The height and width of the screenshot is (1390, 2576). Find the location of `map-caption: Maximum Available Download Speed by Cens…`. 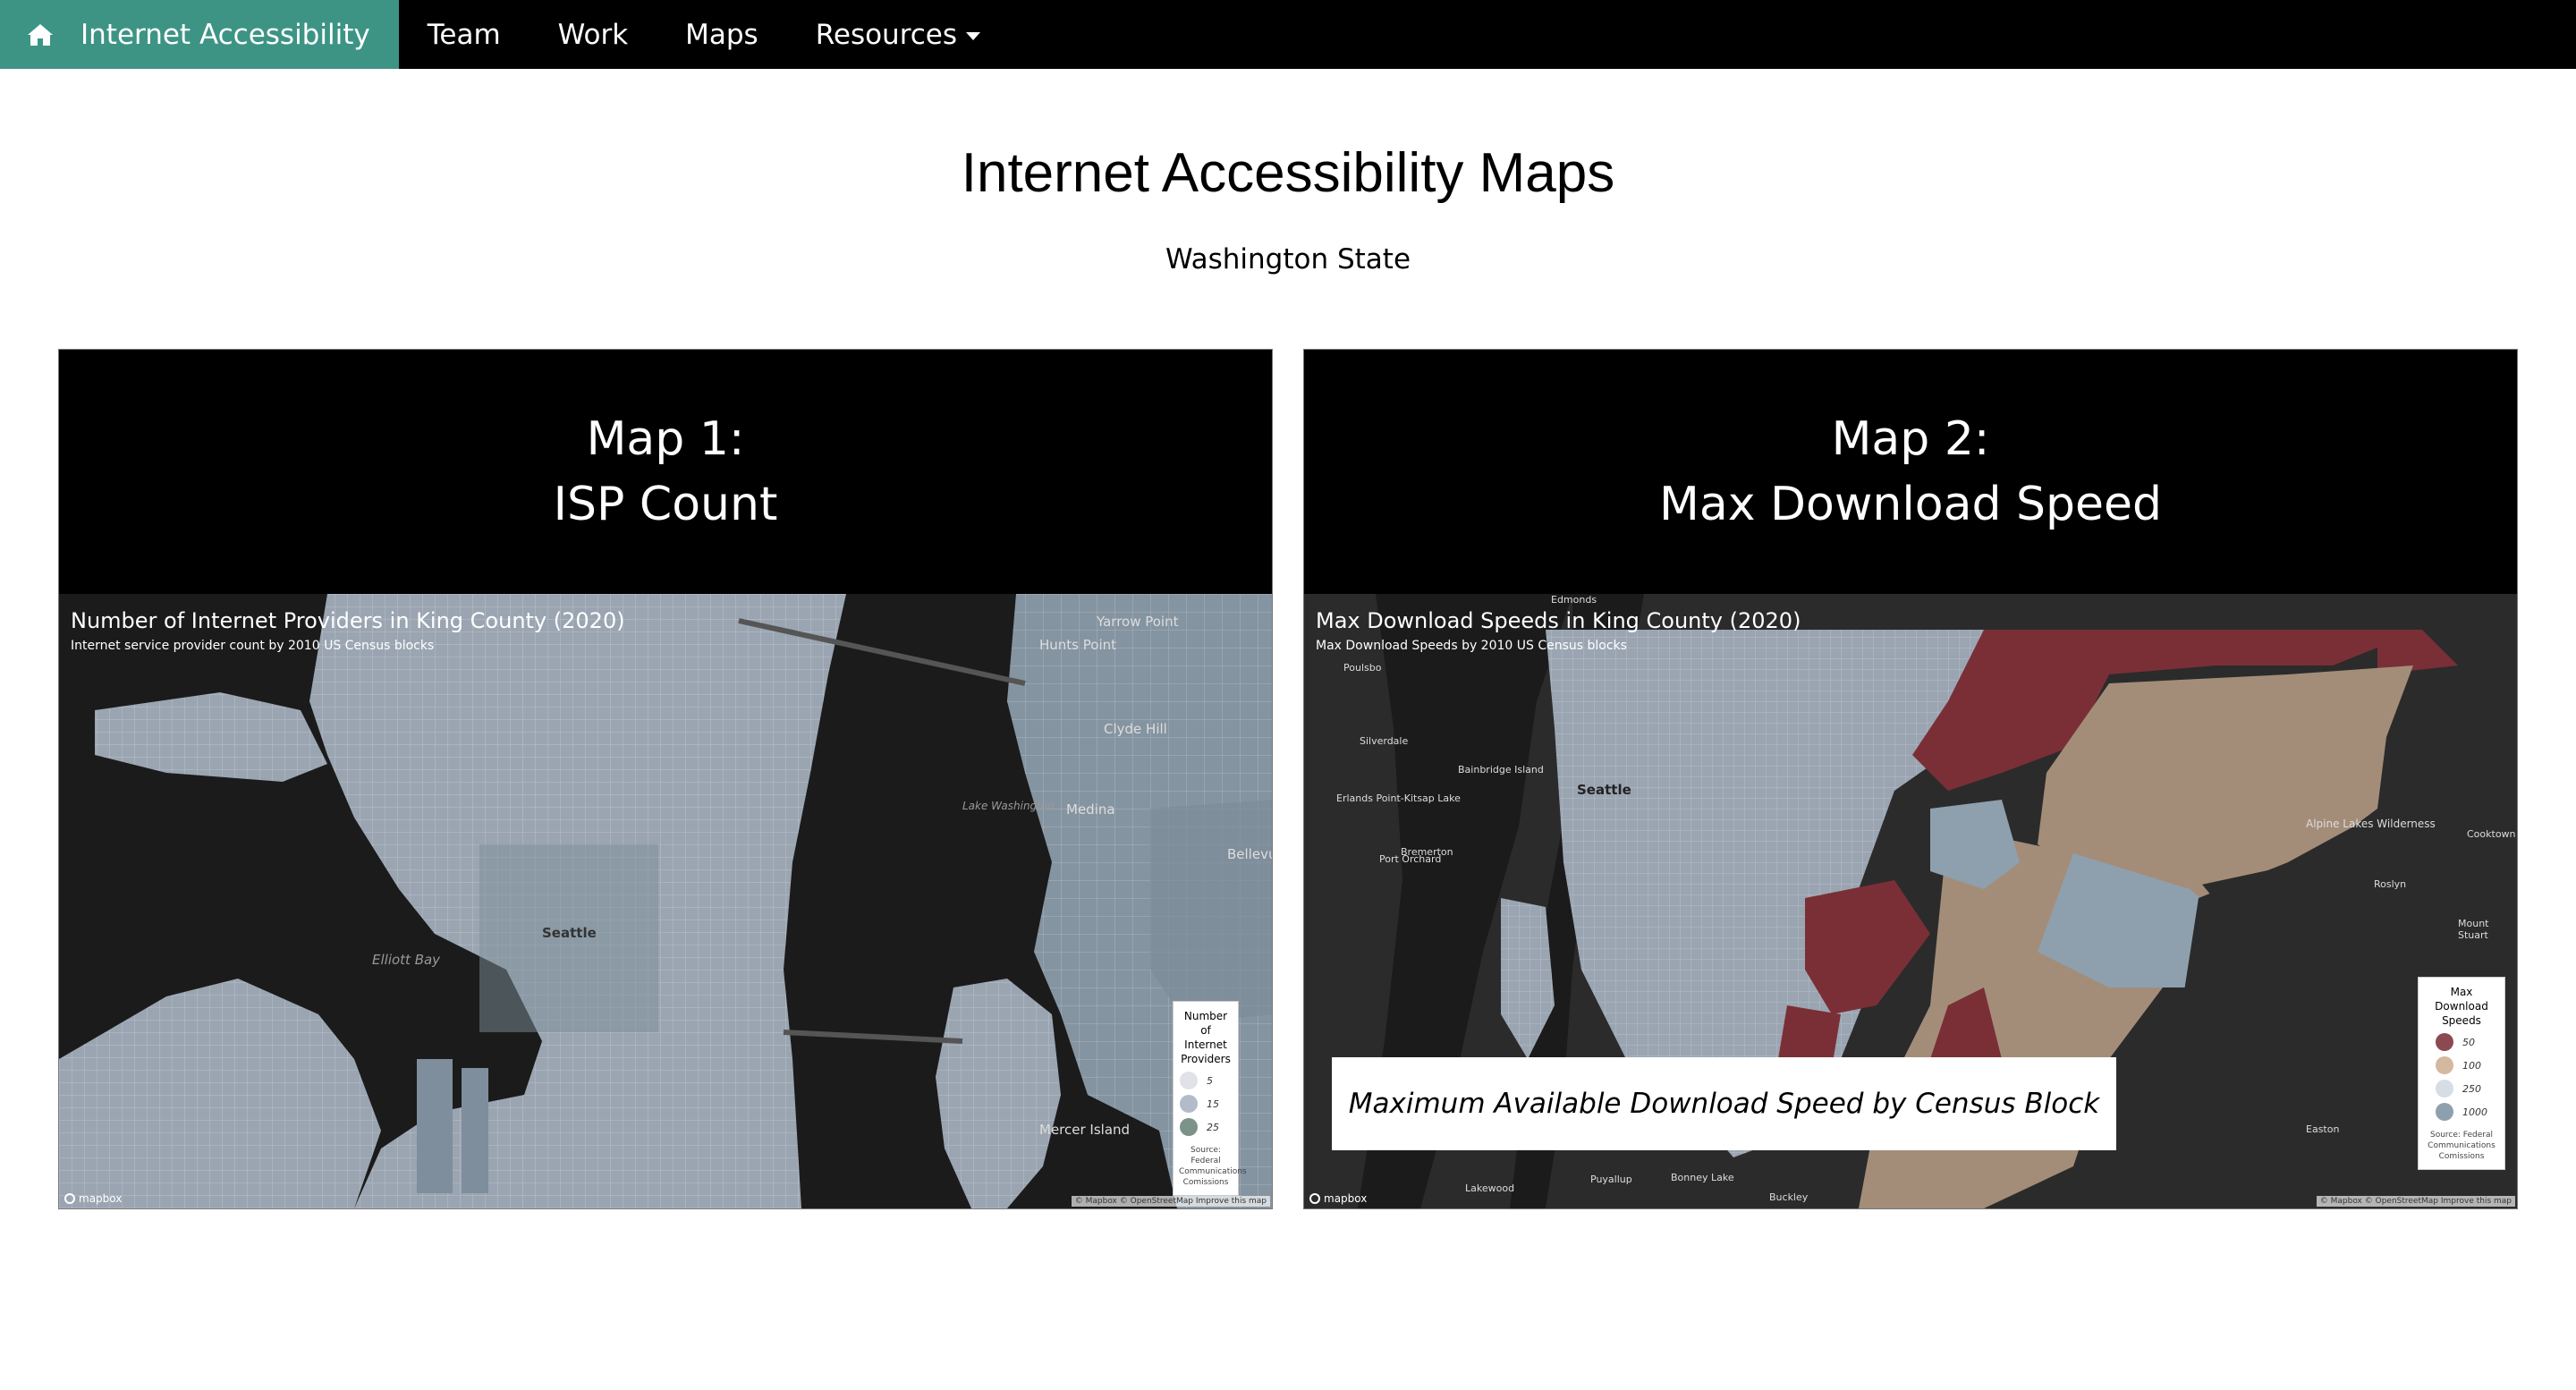

map-caption: Maximum Available Download Speed by Cens… is located at coordinates (1724, 1103).